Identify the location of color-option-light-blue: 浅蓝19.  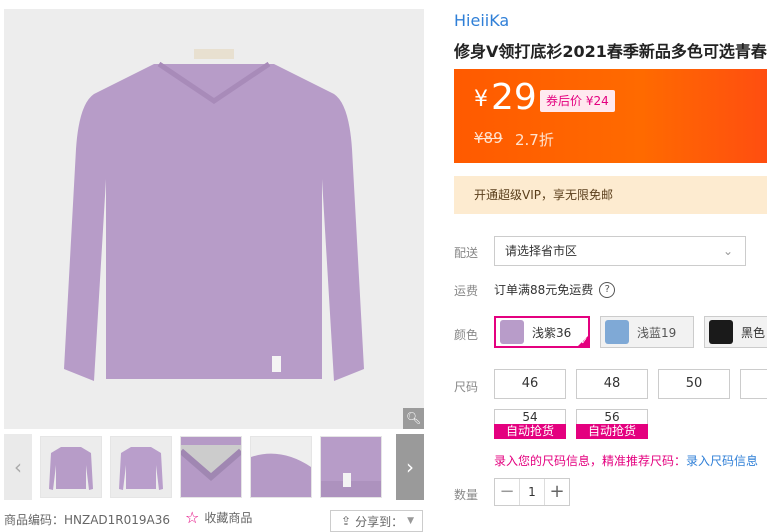
(647, 332).